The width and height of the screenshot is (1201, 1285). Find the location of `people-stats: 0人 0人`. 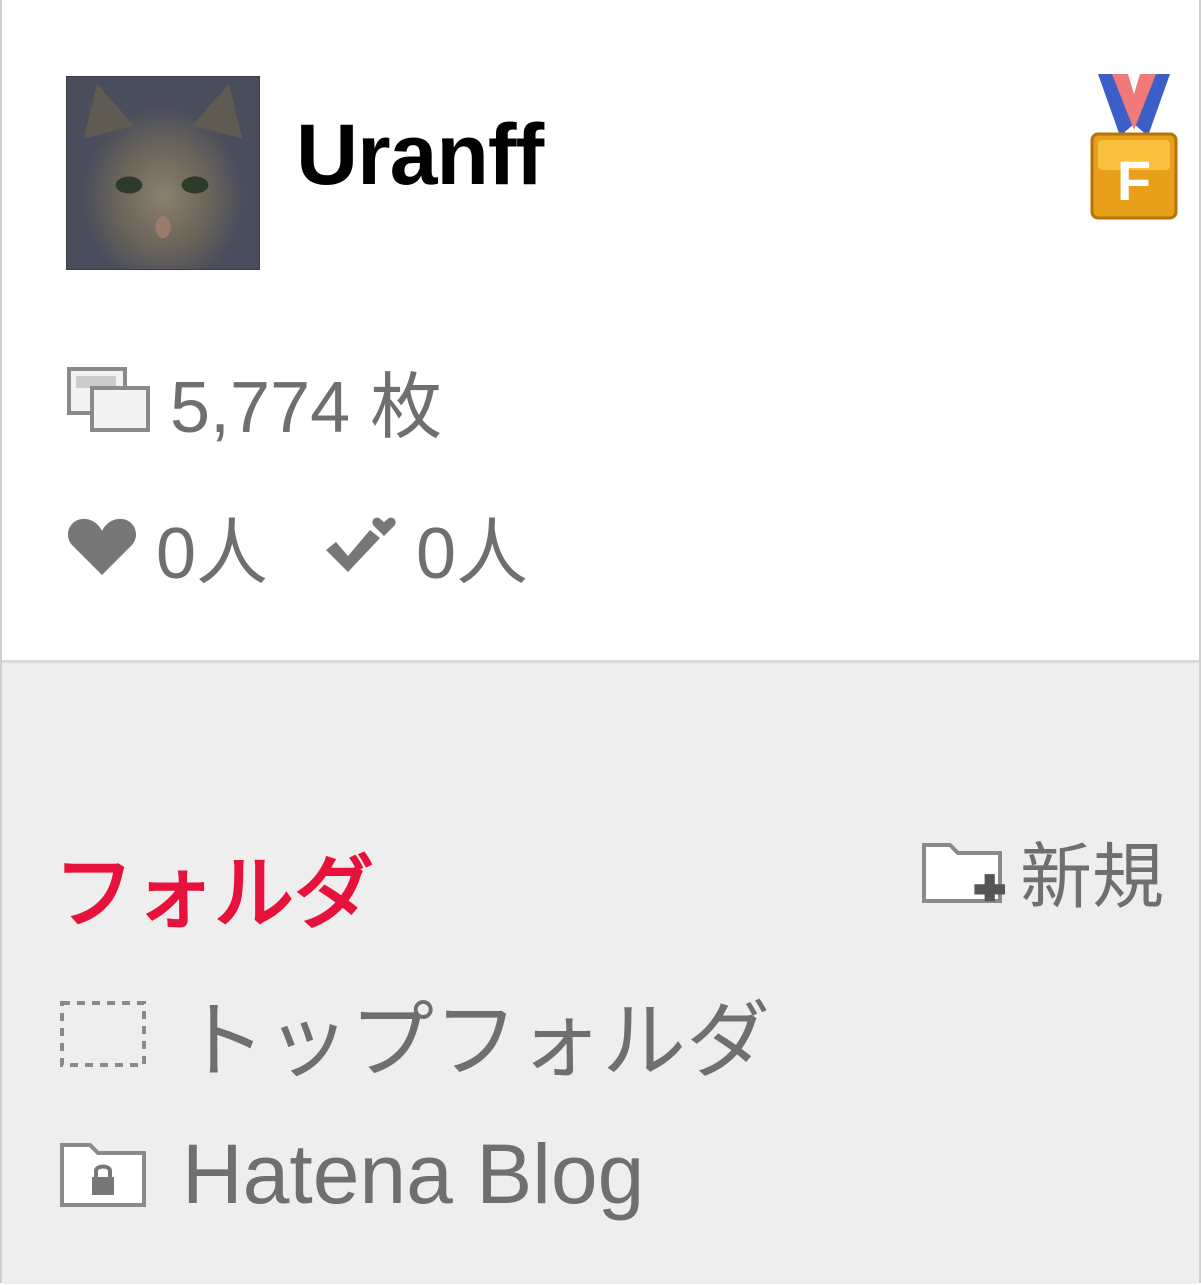

people-stats: 0人 0人 is located at coordinates (297, 550).